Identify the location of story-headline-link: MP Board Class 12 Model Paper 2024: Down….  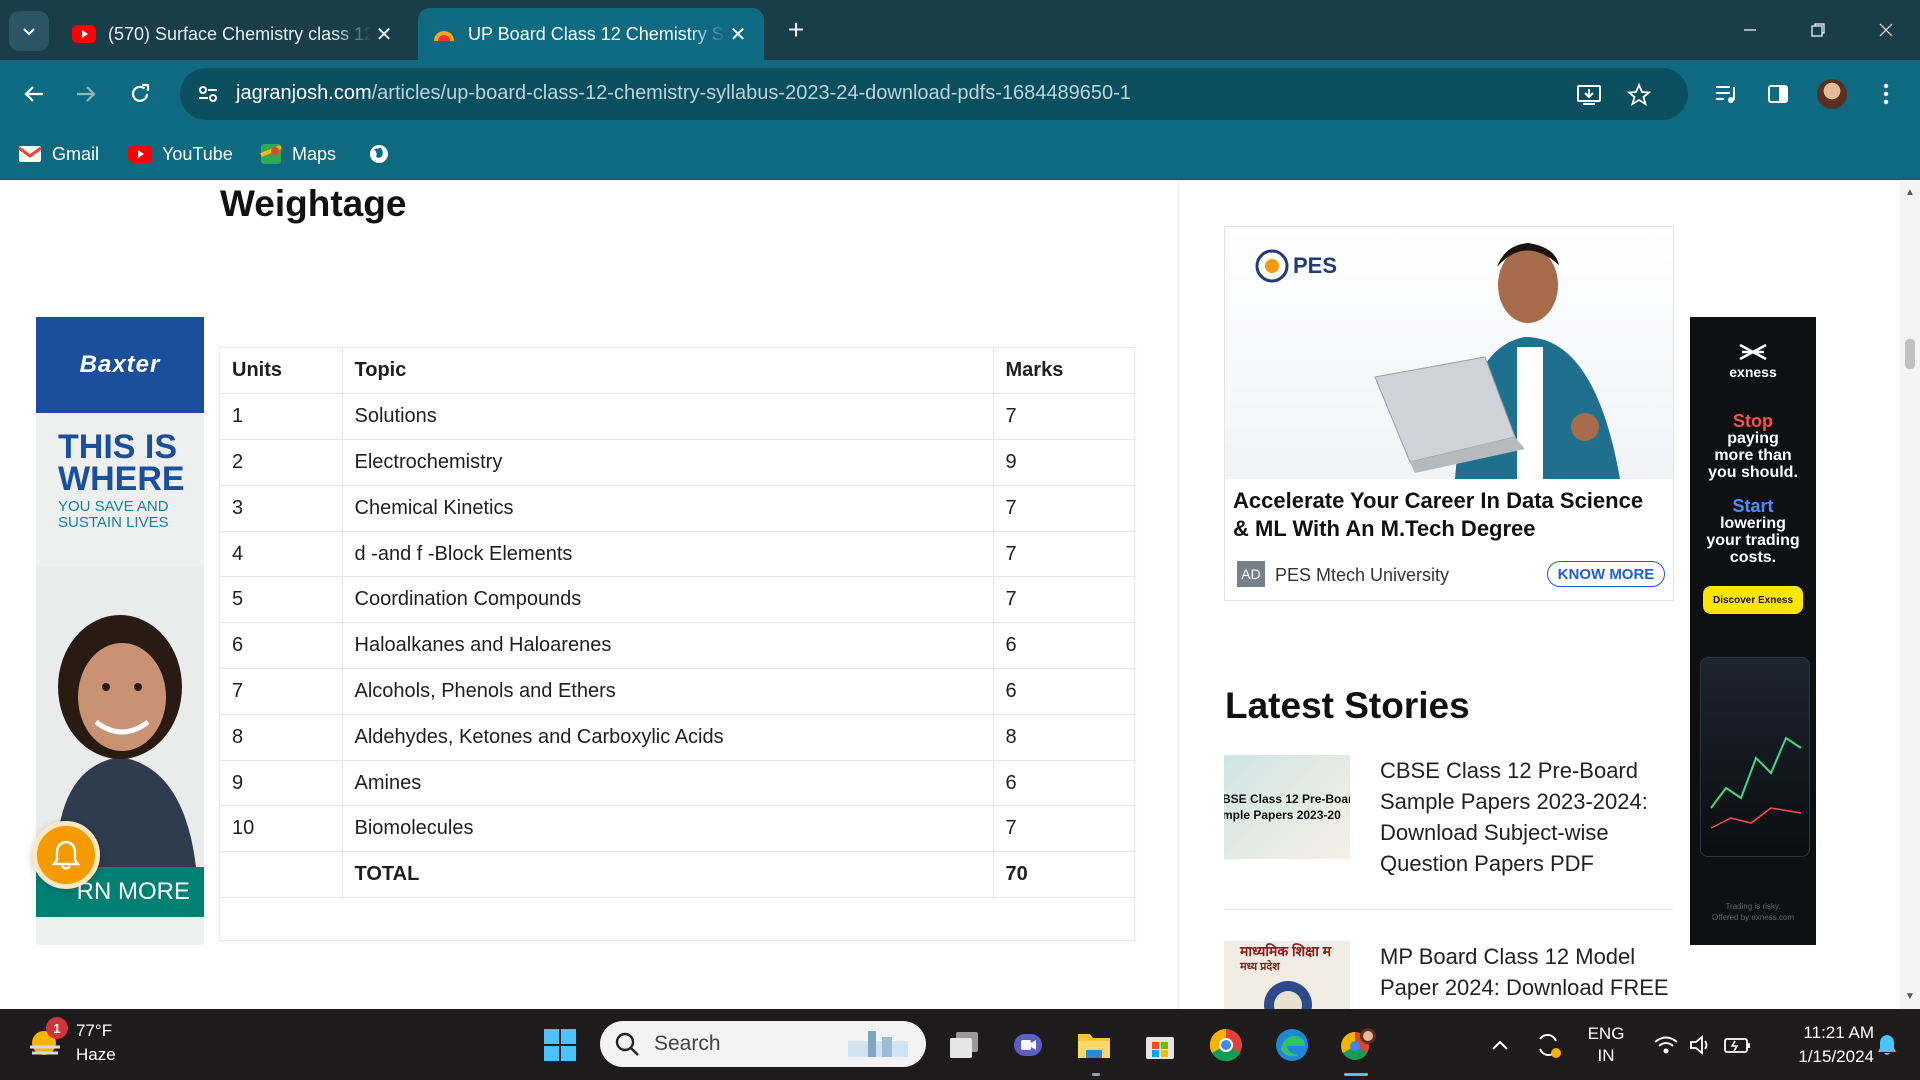
(1527, 972).